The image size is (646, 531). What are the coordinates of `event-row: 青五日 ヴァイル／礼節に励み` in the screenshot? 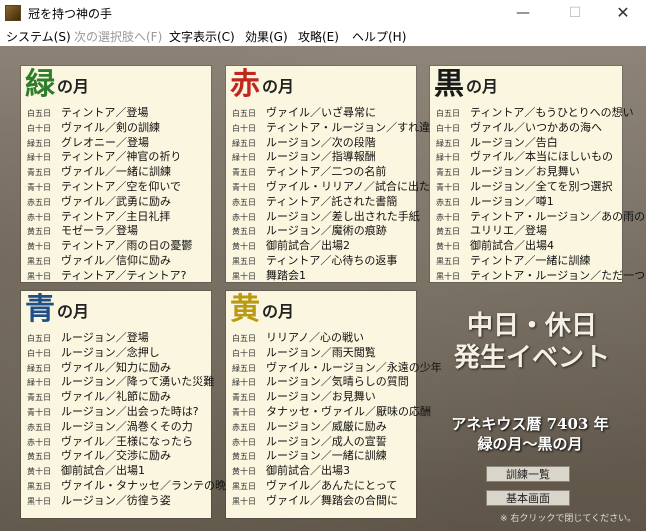 It's located at (132, 395).